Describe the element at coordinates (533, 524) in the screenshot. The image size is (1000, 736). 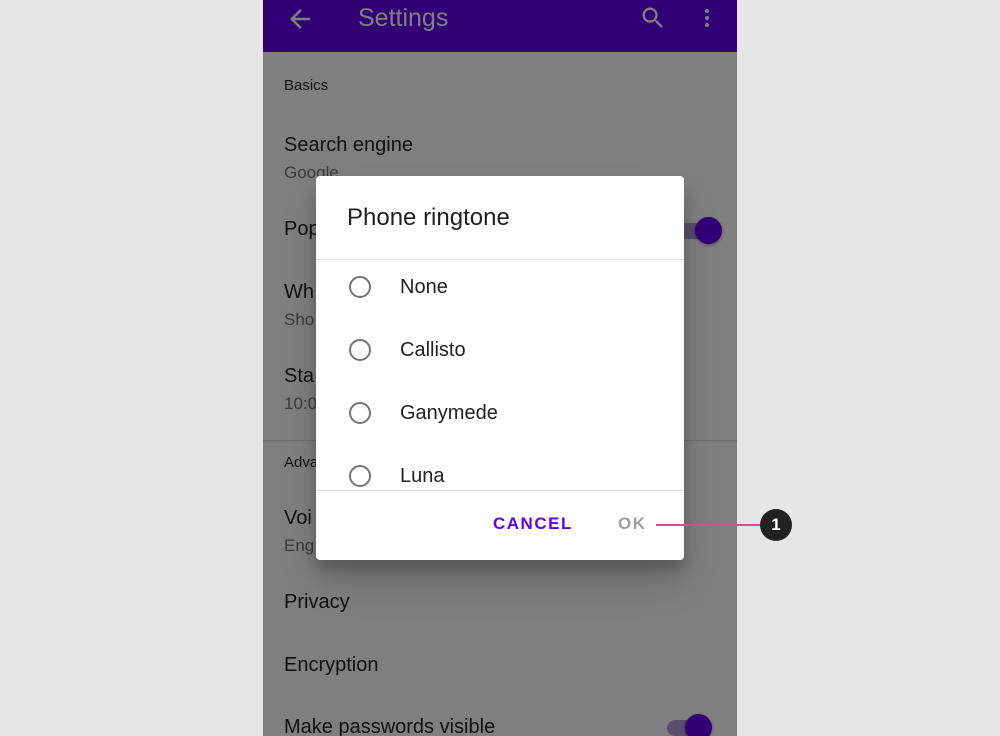
I see `cancel-button: CANCEL` at that location.